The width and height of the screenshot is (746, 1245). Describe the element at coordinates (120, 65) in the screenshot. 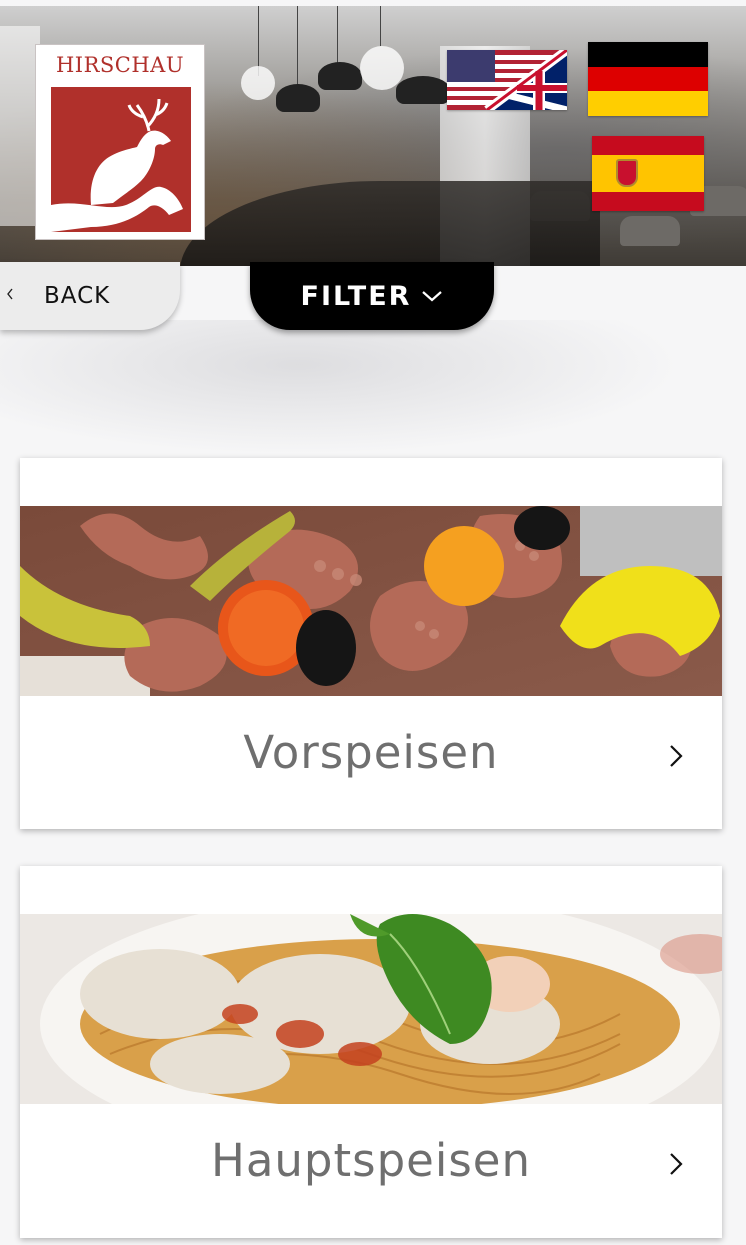

I see `logo-text: HIRSCHAU` at that location.